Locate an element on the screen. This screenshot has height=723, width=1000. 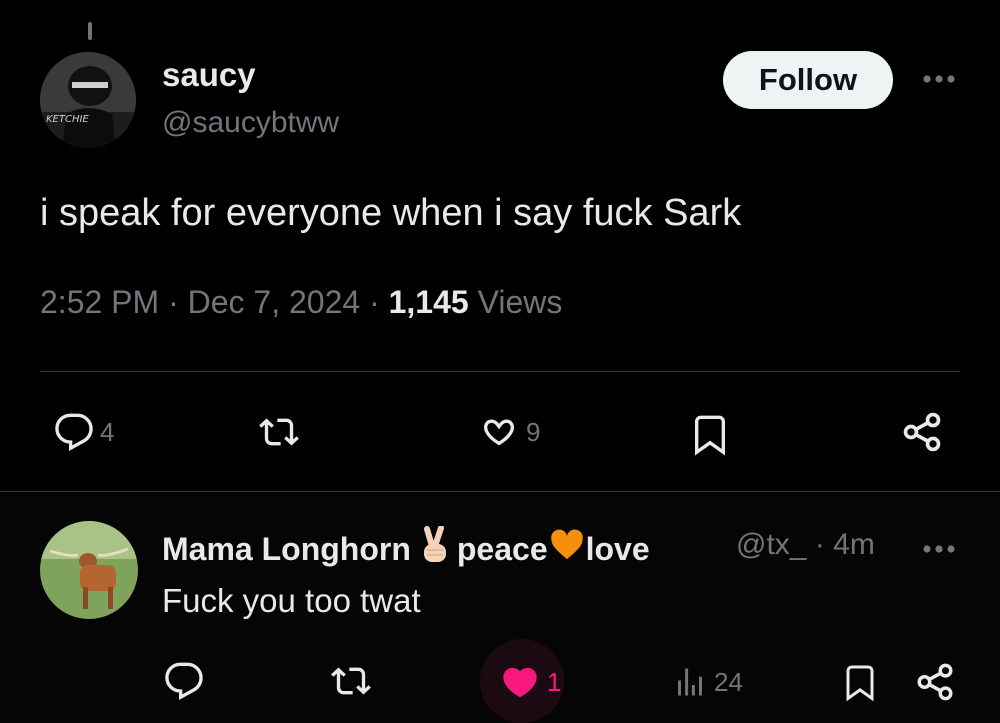
follow-button: Follow is located at coordinates (808, 80).